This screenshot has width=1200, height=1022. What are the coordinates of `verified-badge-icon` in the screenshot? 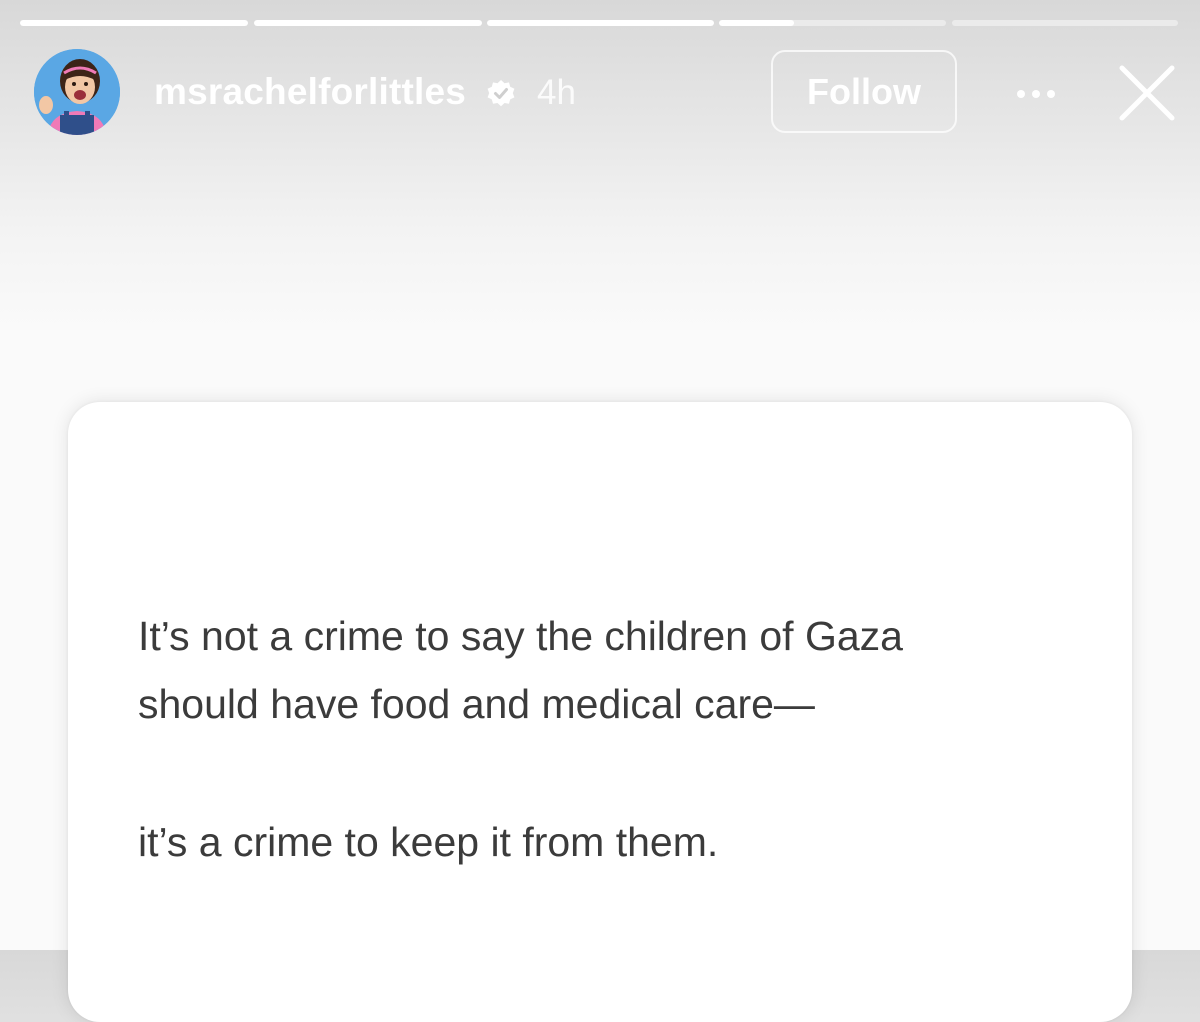 It's located at (501, 94).